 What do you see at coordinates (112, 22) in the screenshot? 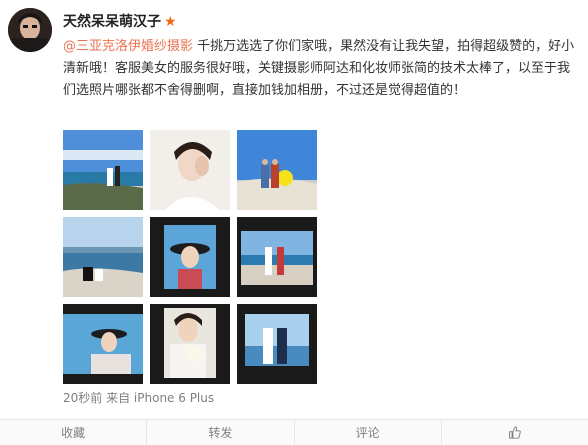
I see `username-text: 天然呆呆萌汉子` at bounding box center [112, 22].